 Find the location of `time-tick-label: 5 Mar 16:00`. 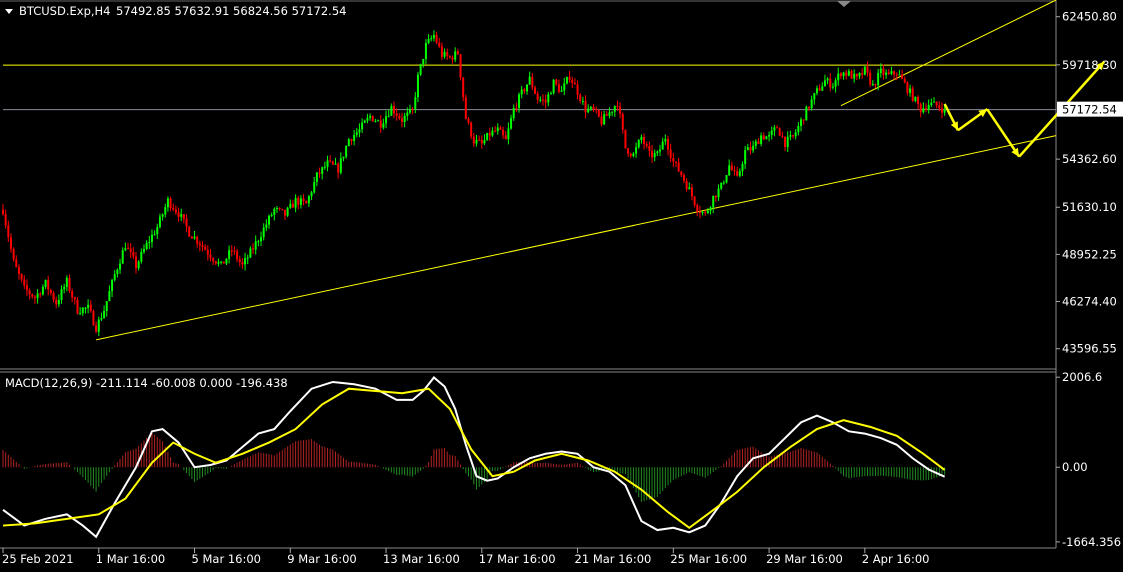

time-tick-label: 5 Mar 16:00 is located at coordinates (226, 559).